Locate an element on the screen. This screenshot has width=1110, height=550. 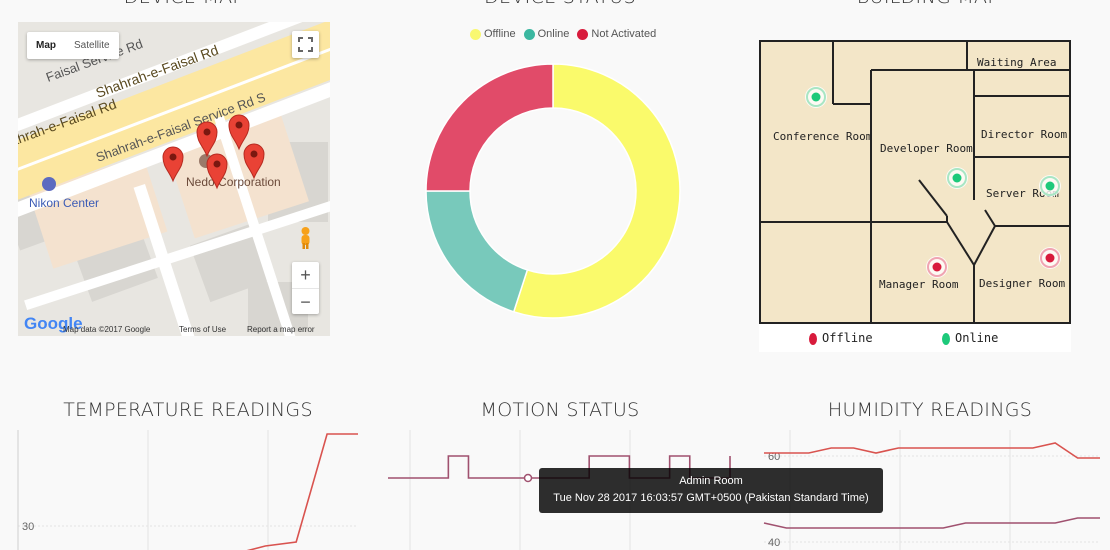
zoom-out-button: − is located at coordinates (305, 302).